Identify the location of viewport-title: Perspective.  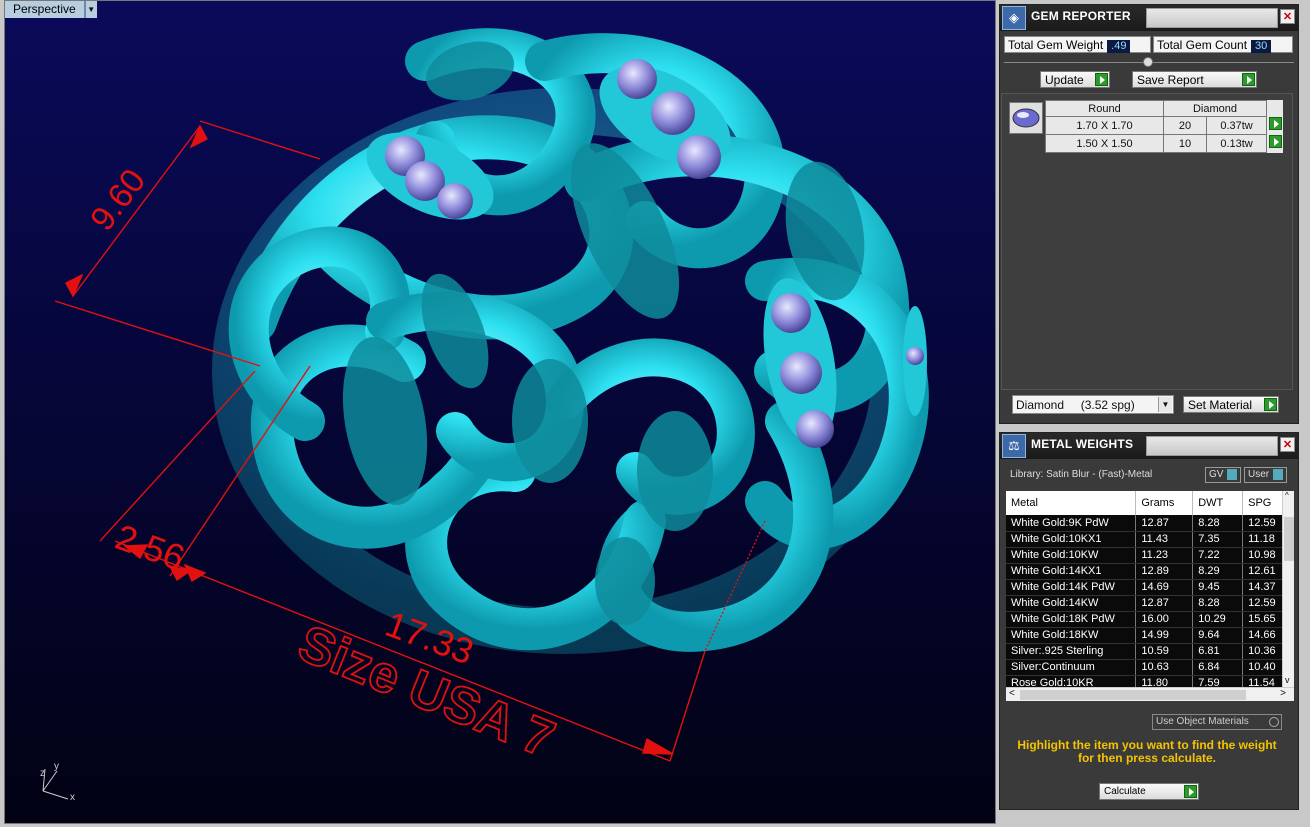
(45, 9).